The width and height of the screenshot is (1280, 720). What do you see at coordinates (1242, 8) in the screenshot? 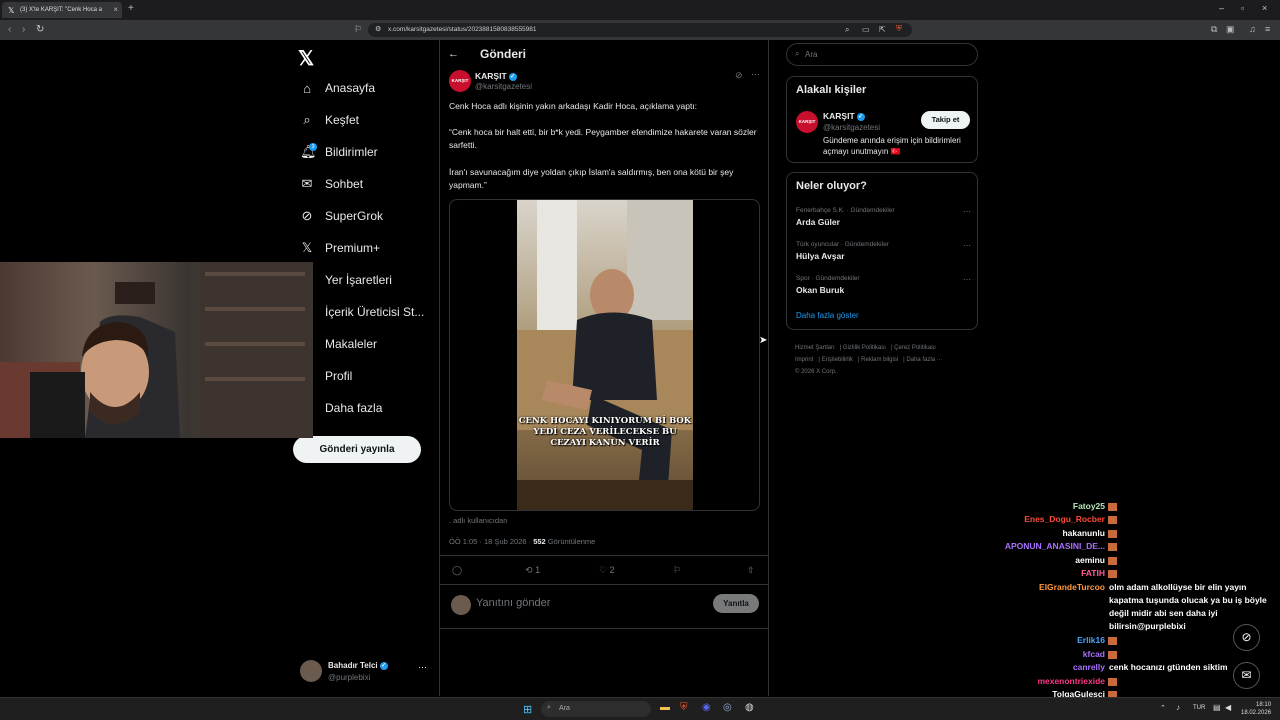
I see `maximize-icon: ▫` at bounding box center [1242, 8].